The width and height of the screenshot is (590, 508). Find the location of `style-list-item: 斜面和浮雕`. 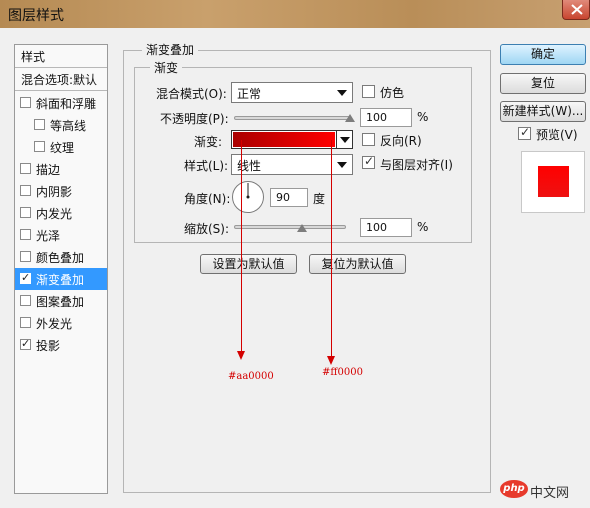

style-list-item: 斜面和浮雕 is located at coordinates (61, 103).